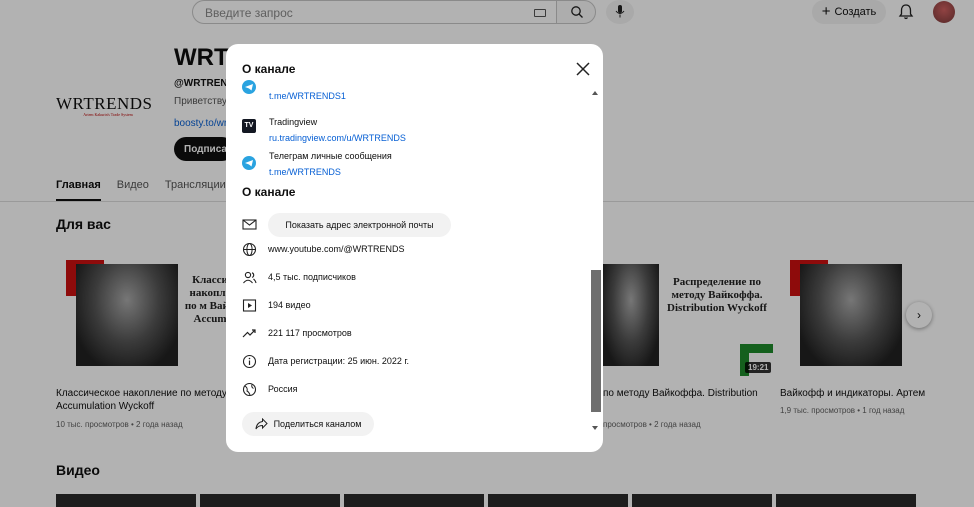 Image resolution: width=974 pixels, height=507 pixels. I want to click on scroll-down-arrow, so click(595, 428).